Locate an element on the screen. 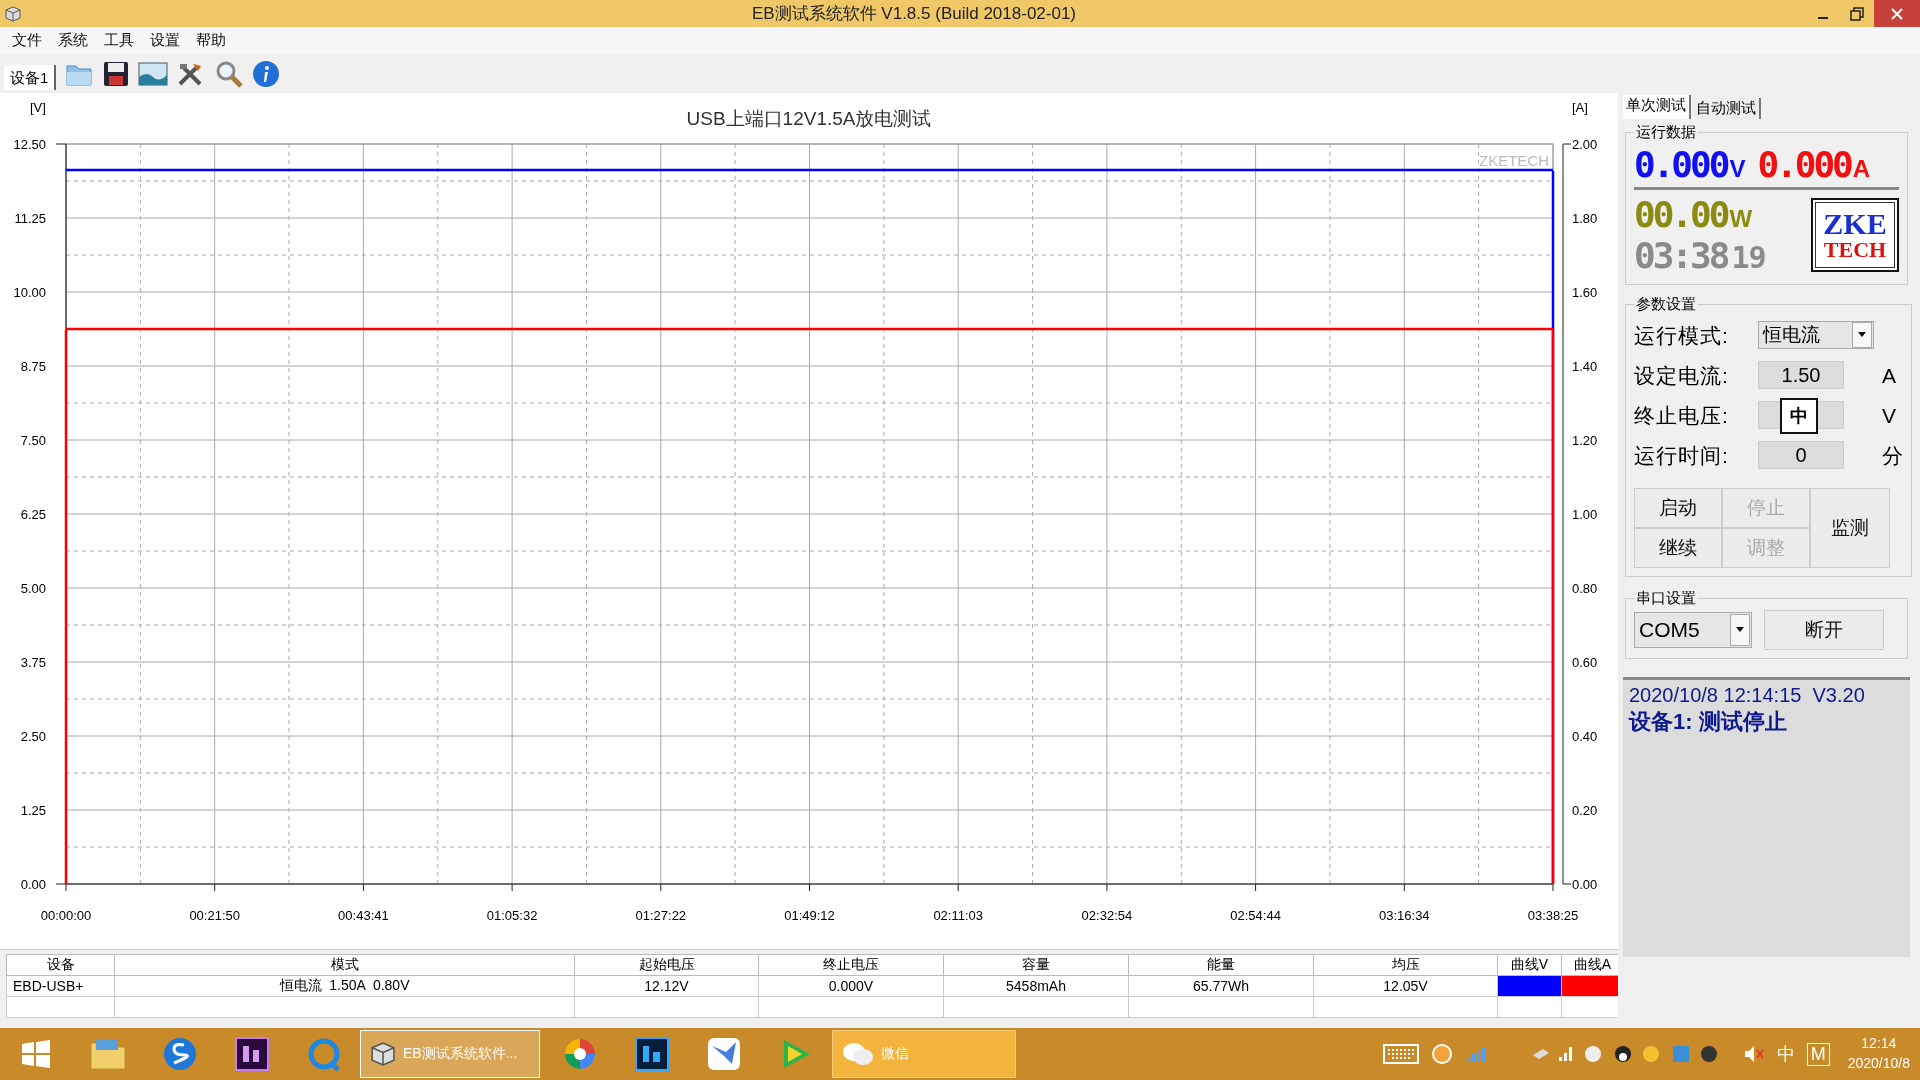 The width and height of the screenshot is (1920, 1080). chart-title: USB上端口12V1.5A放电测试 is located at coordinates (809, 118).